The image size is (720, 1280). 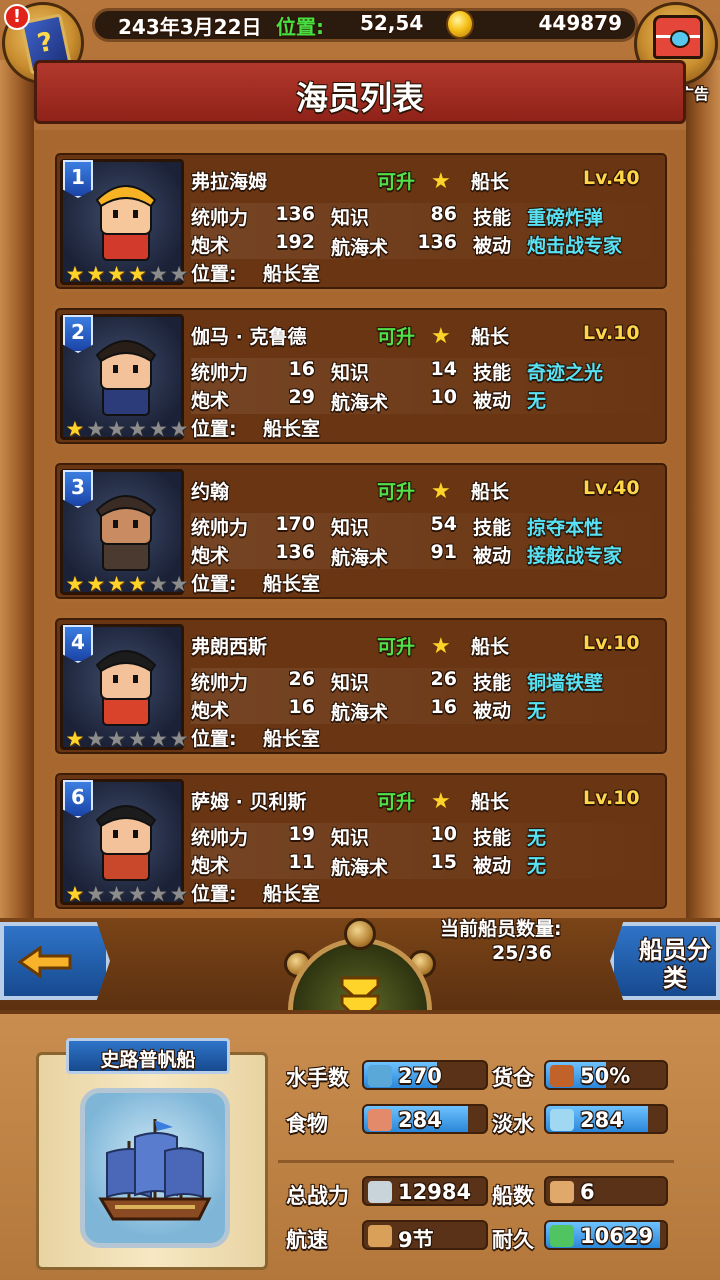 I want to click on water-bar: 284, so click(x=606, y=1119).